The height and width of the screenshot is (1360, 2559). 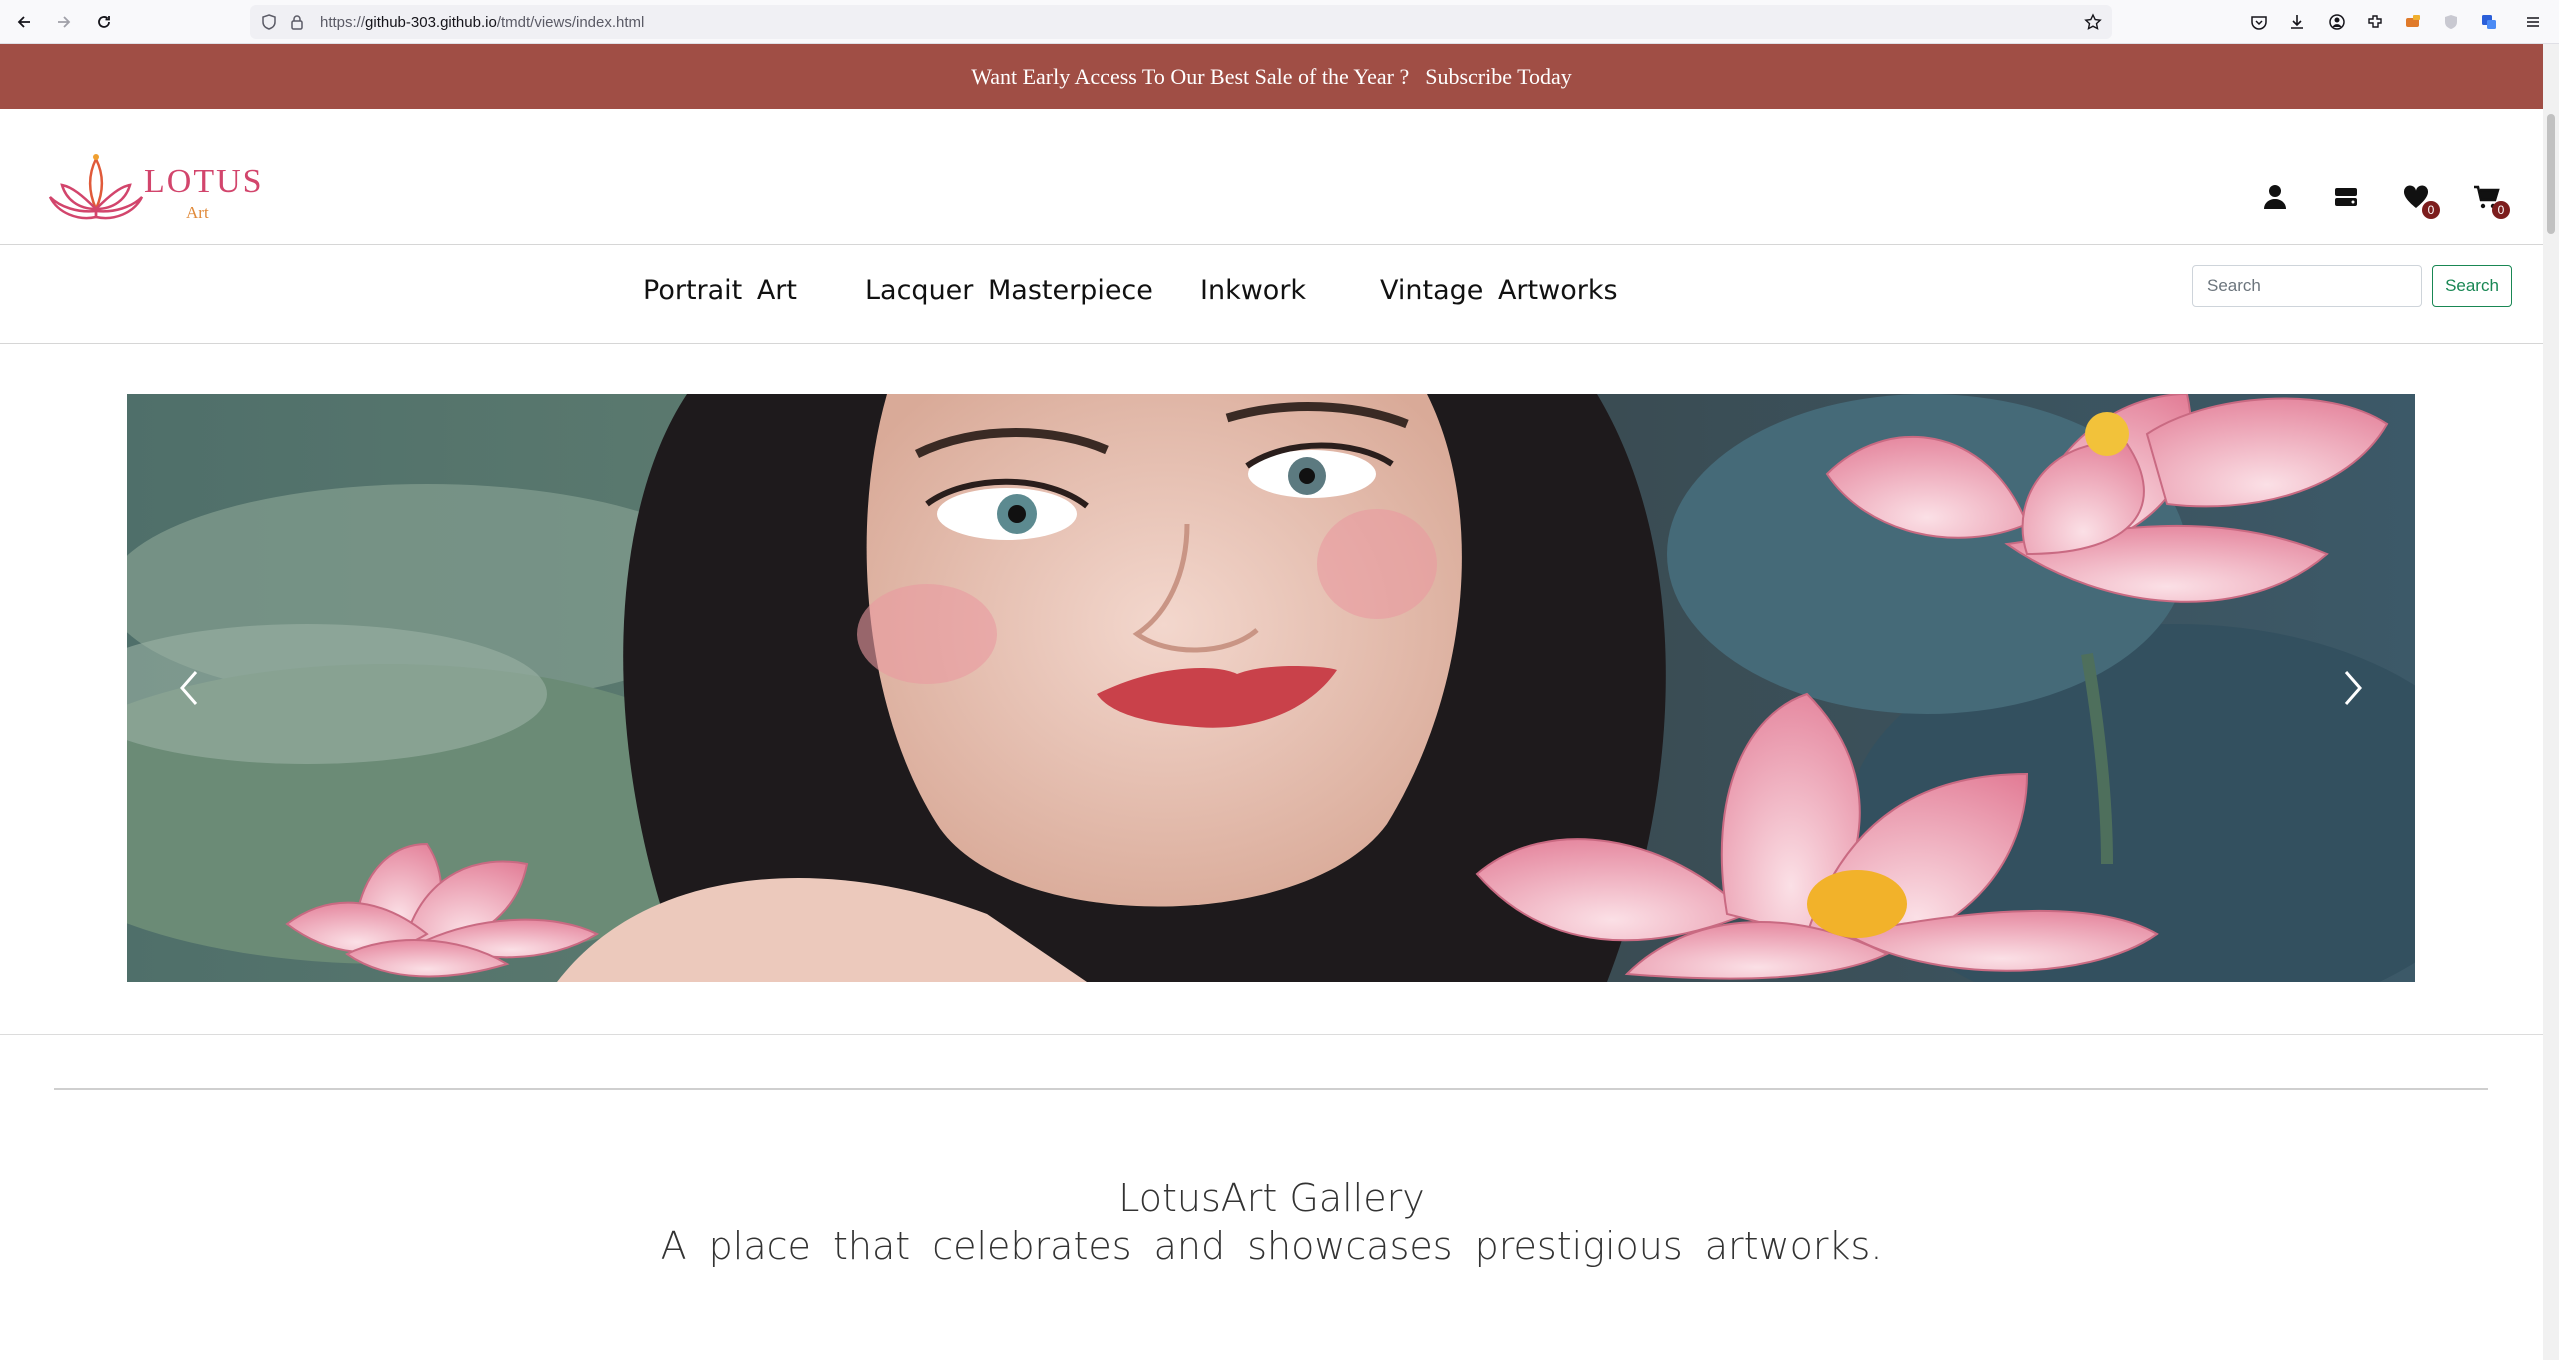 I want to click on extensions-icon, so click(x=2375, y=22).